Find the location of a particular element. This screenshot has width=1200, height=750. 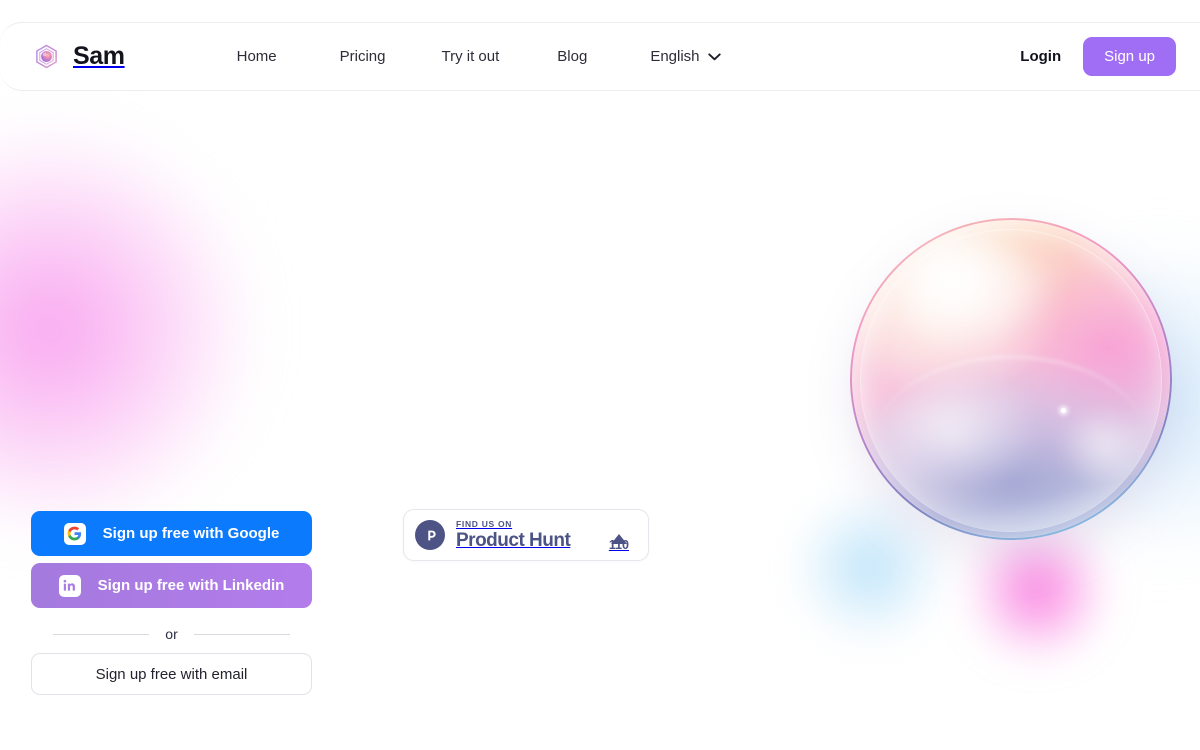

product-hunt-text: FIND US ON Product Hunt is located at coordinates (513, 535).